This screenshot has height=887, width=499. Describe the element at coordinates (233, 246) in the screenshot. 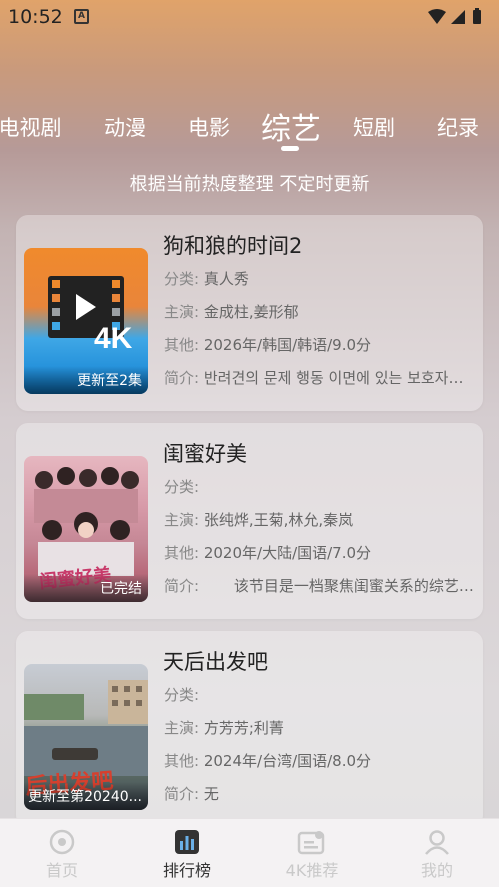

I see `show-title: 狗和狼的时间2` at that location.